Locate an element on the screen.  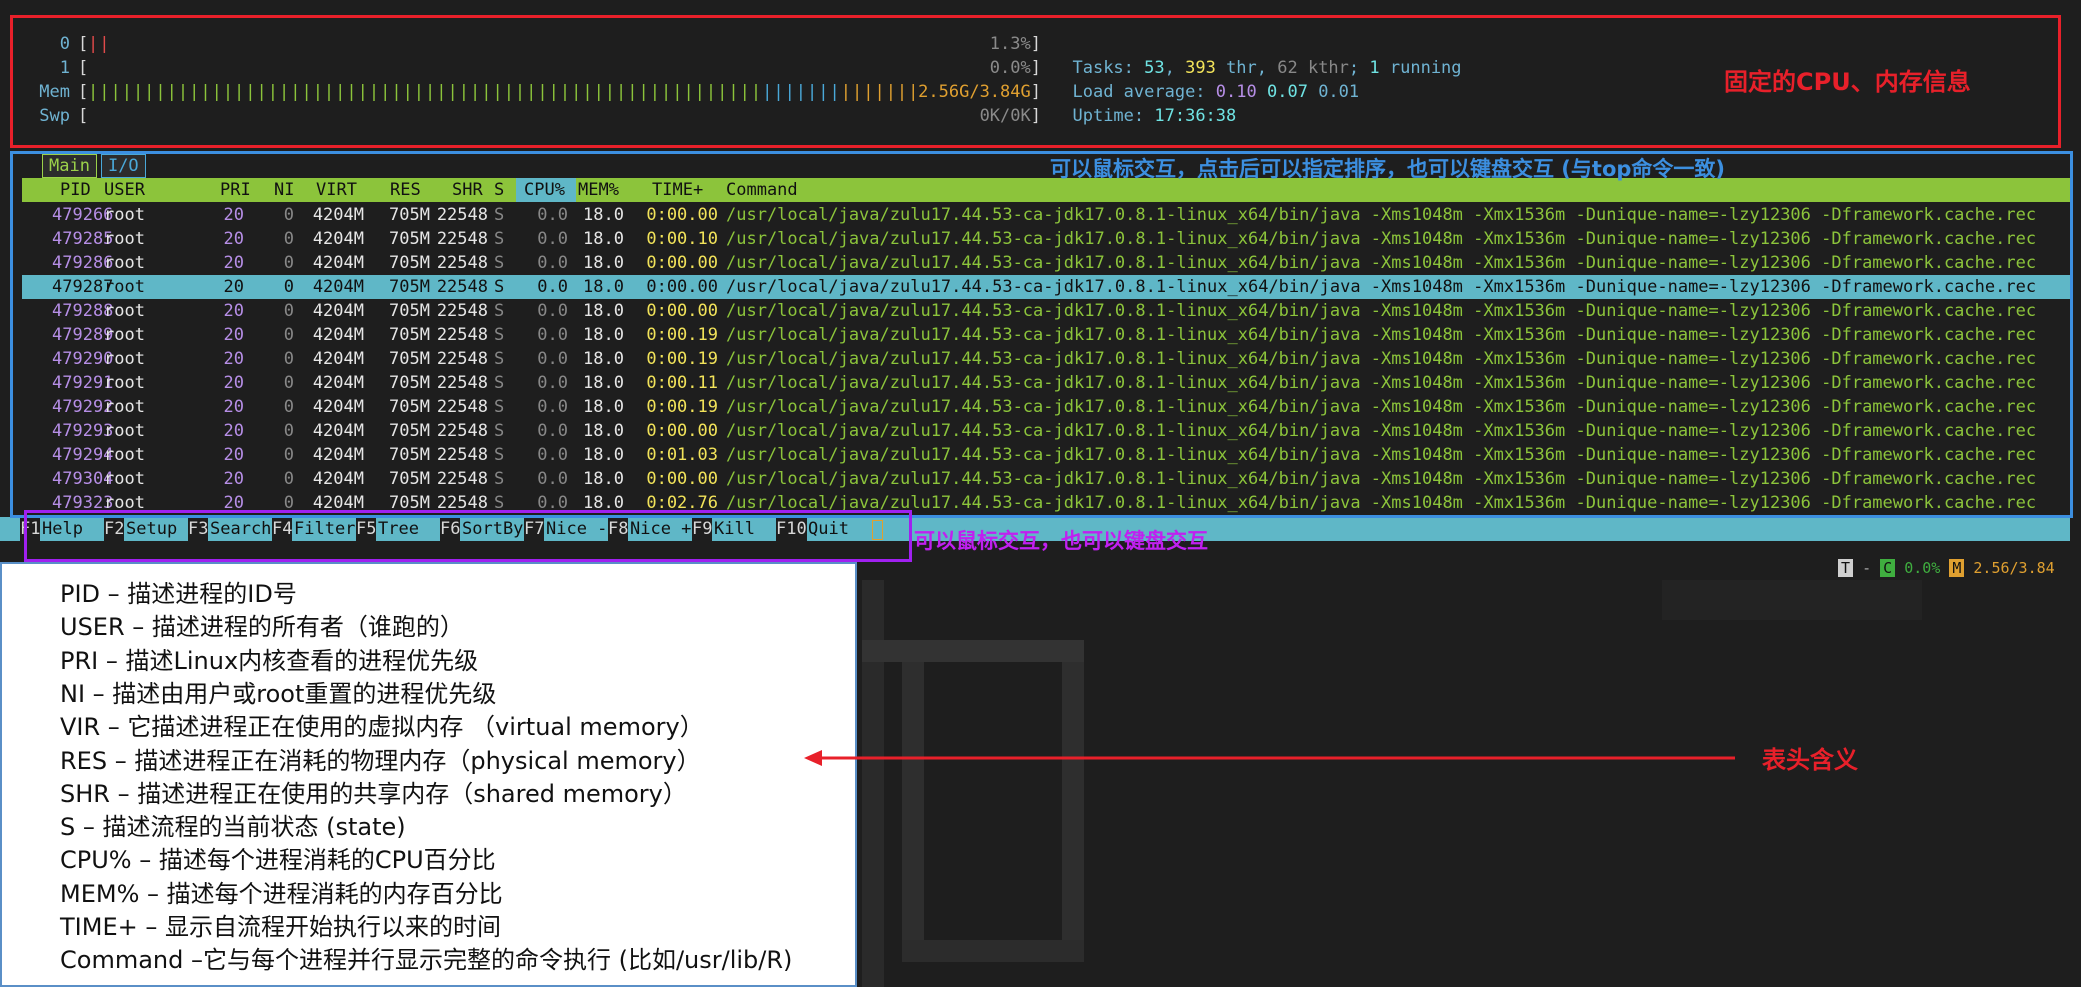
legend-line: MEM% – 描述每个进程消耗的内存百分比 is located at coordinates (281, 893).